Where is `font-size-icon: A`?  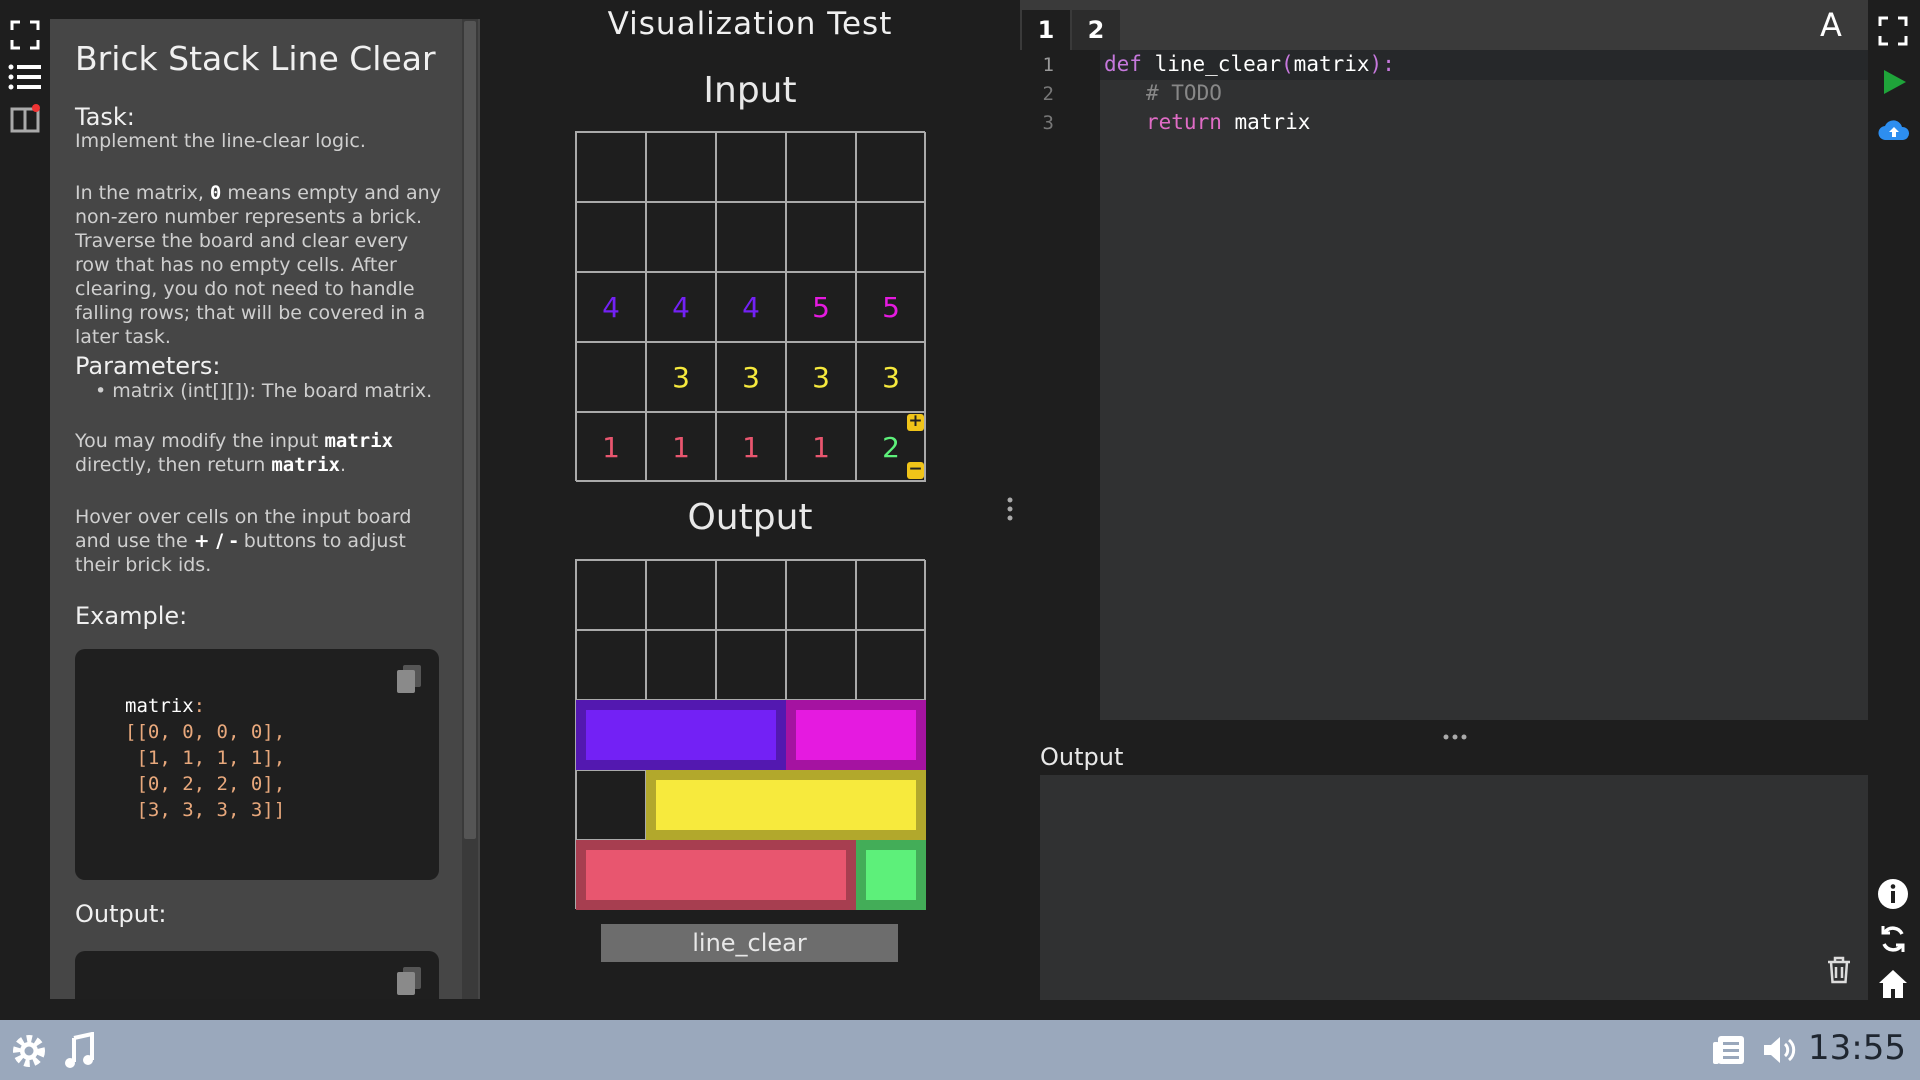 font-size-icon: A is located at coordinates (1831, 25).